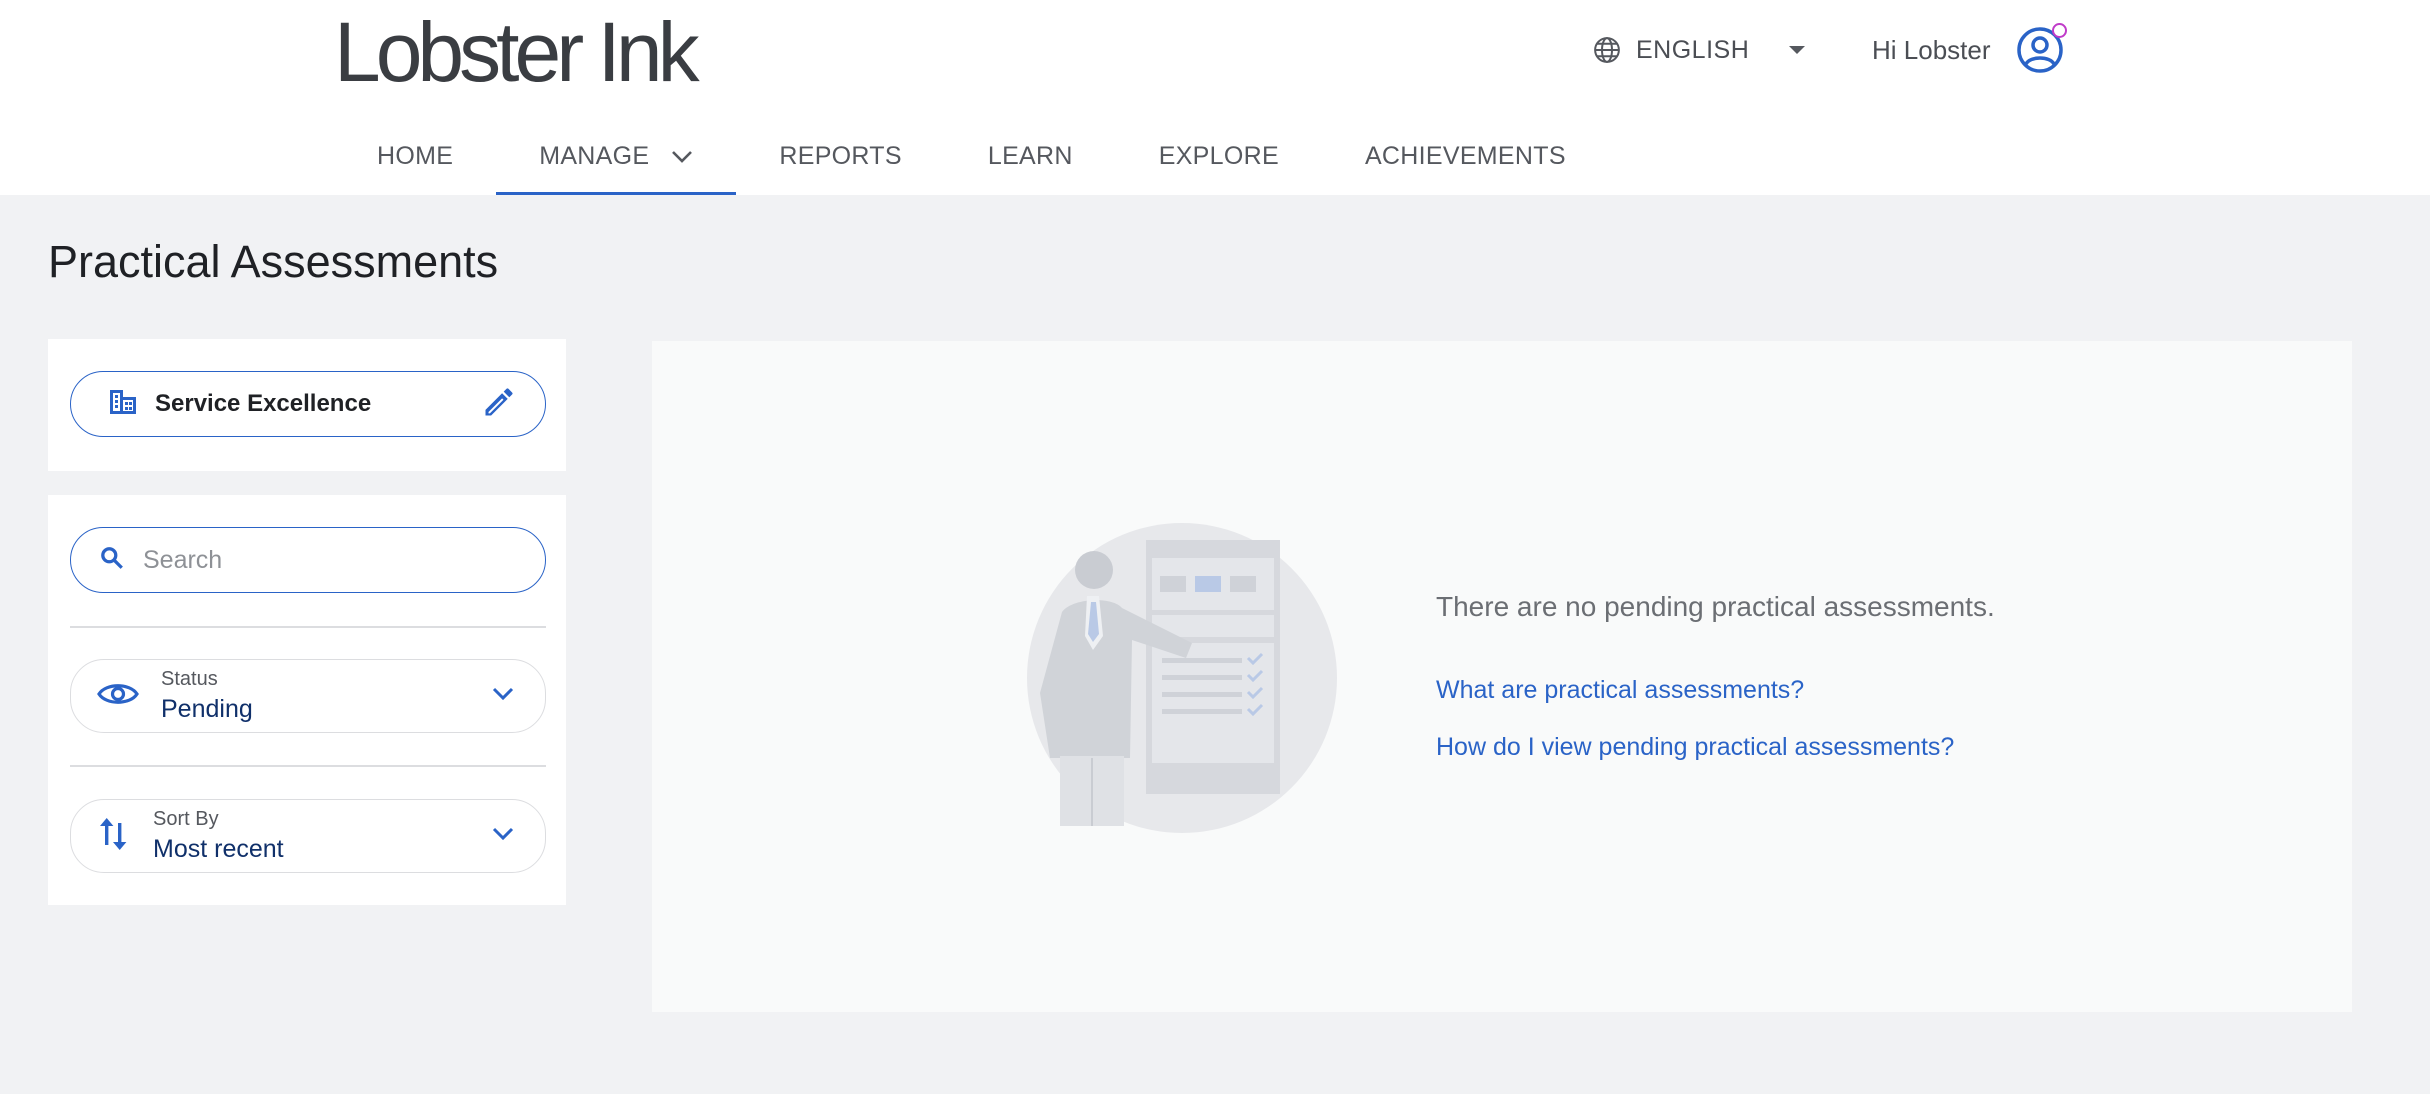 This screenshot has width=2430, height=1094. I want to click on organization-selector: Service Excellence, so click(308, 404).